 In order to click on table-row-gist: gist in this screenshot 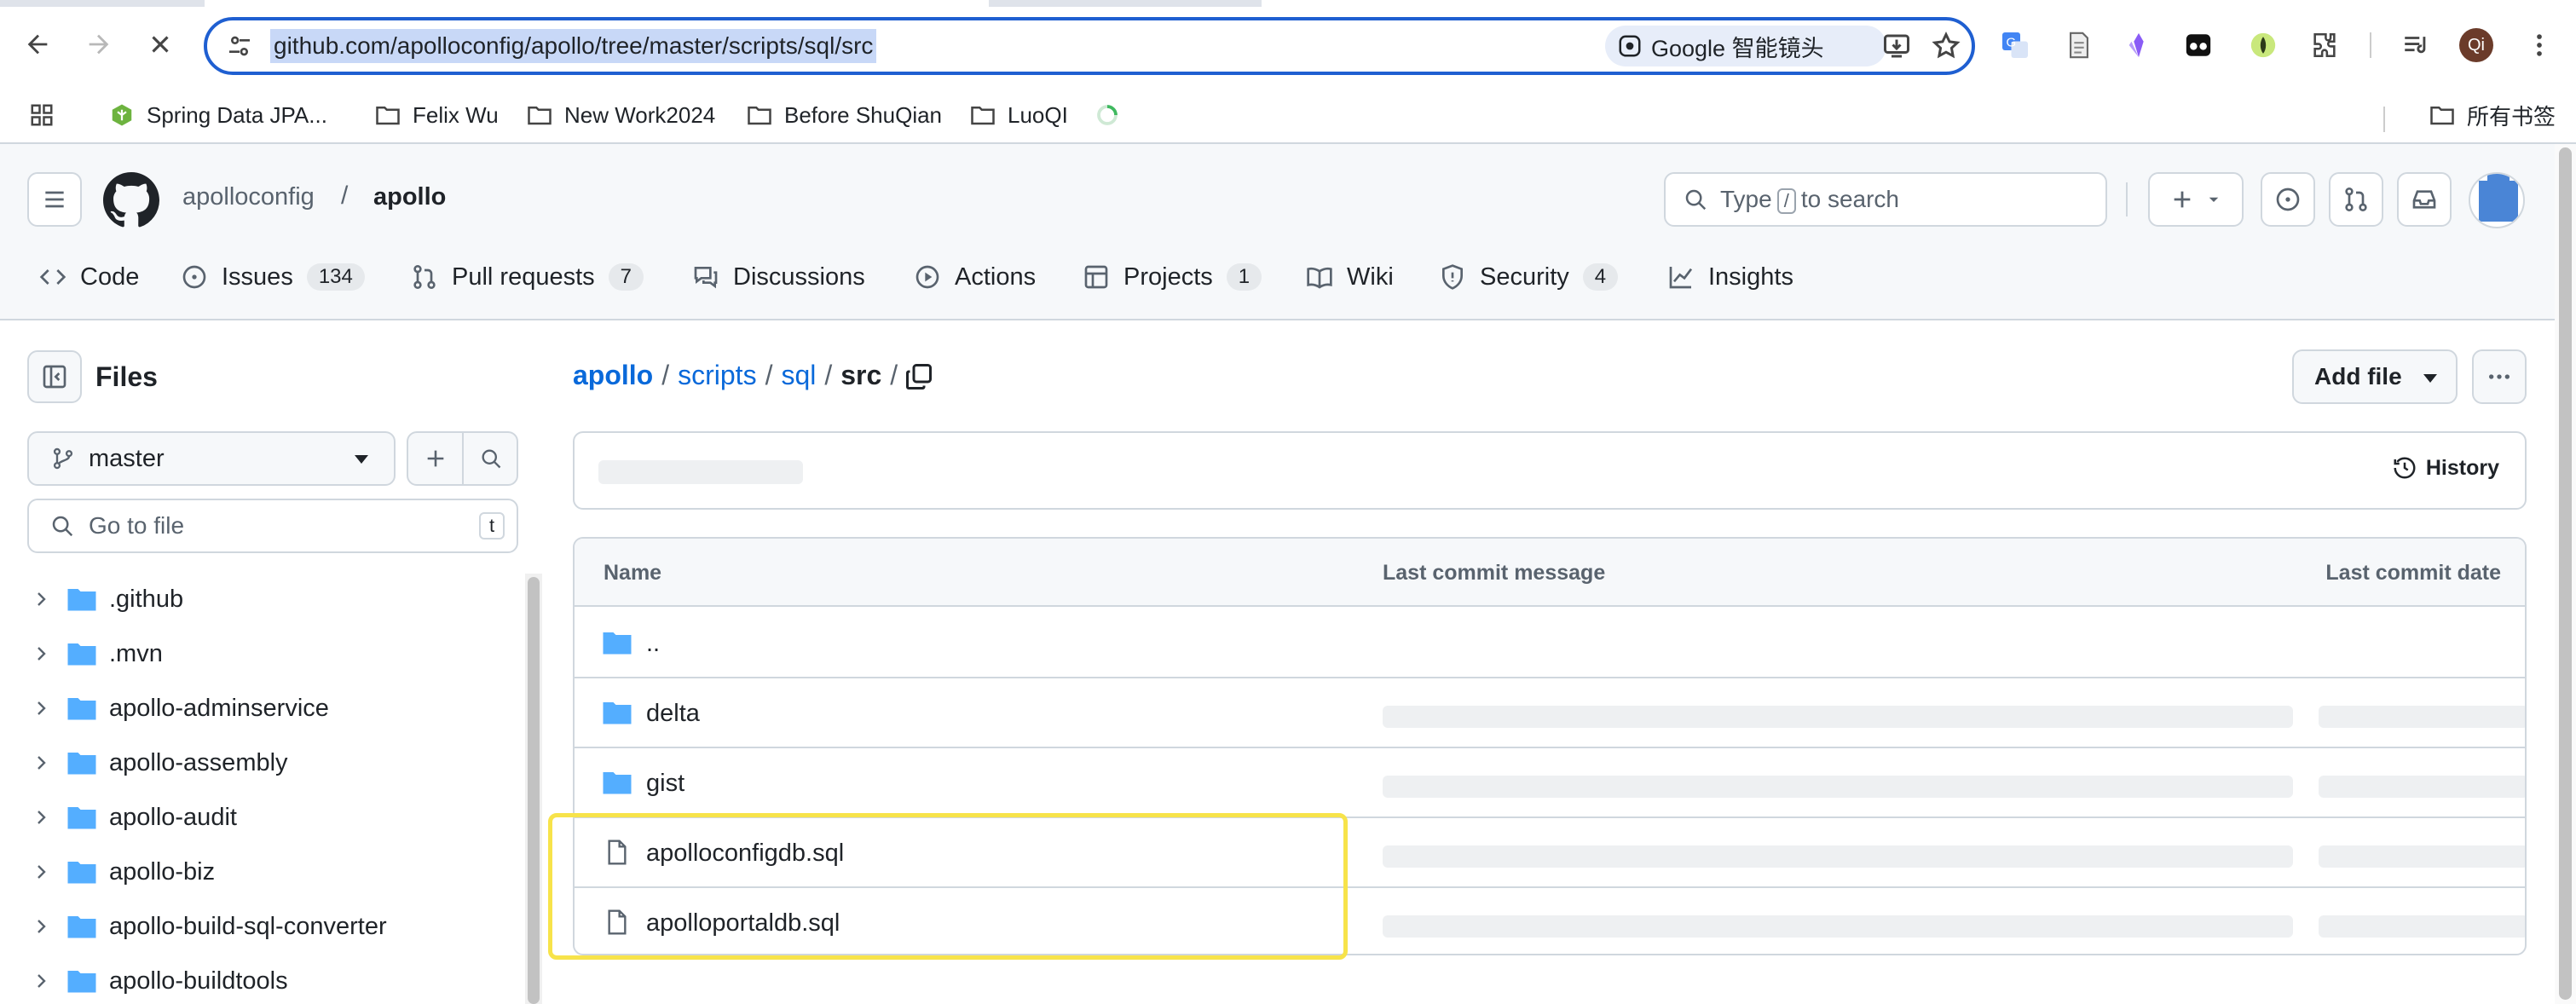, I will do `click(1550, 783)`.